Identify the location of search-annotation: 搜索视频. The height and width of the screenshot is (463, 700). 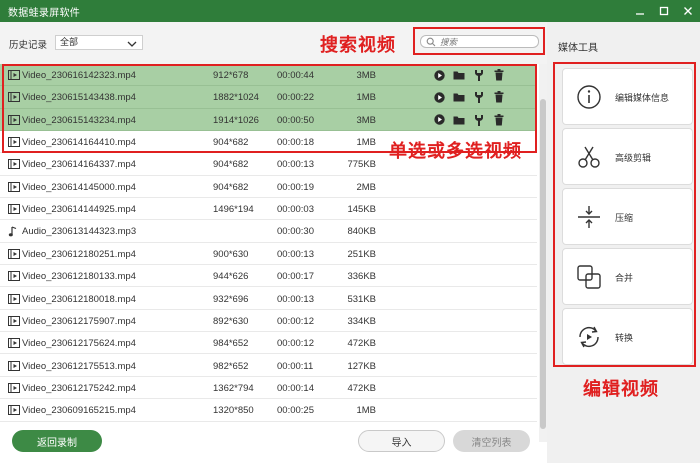
(358, 45).